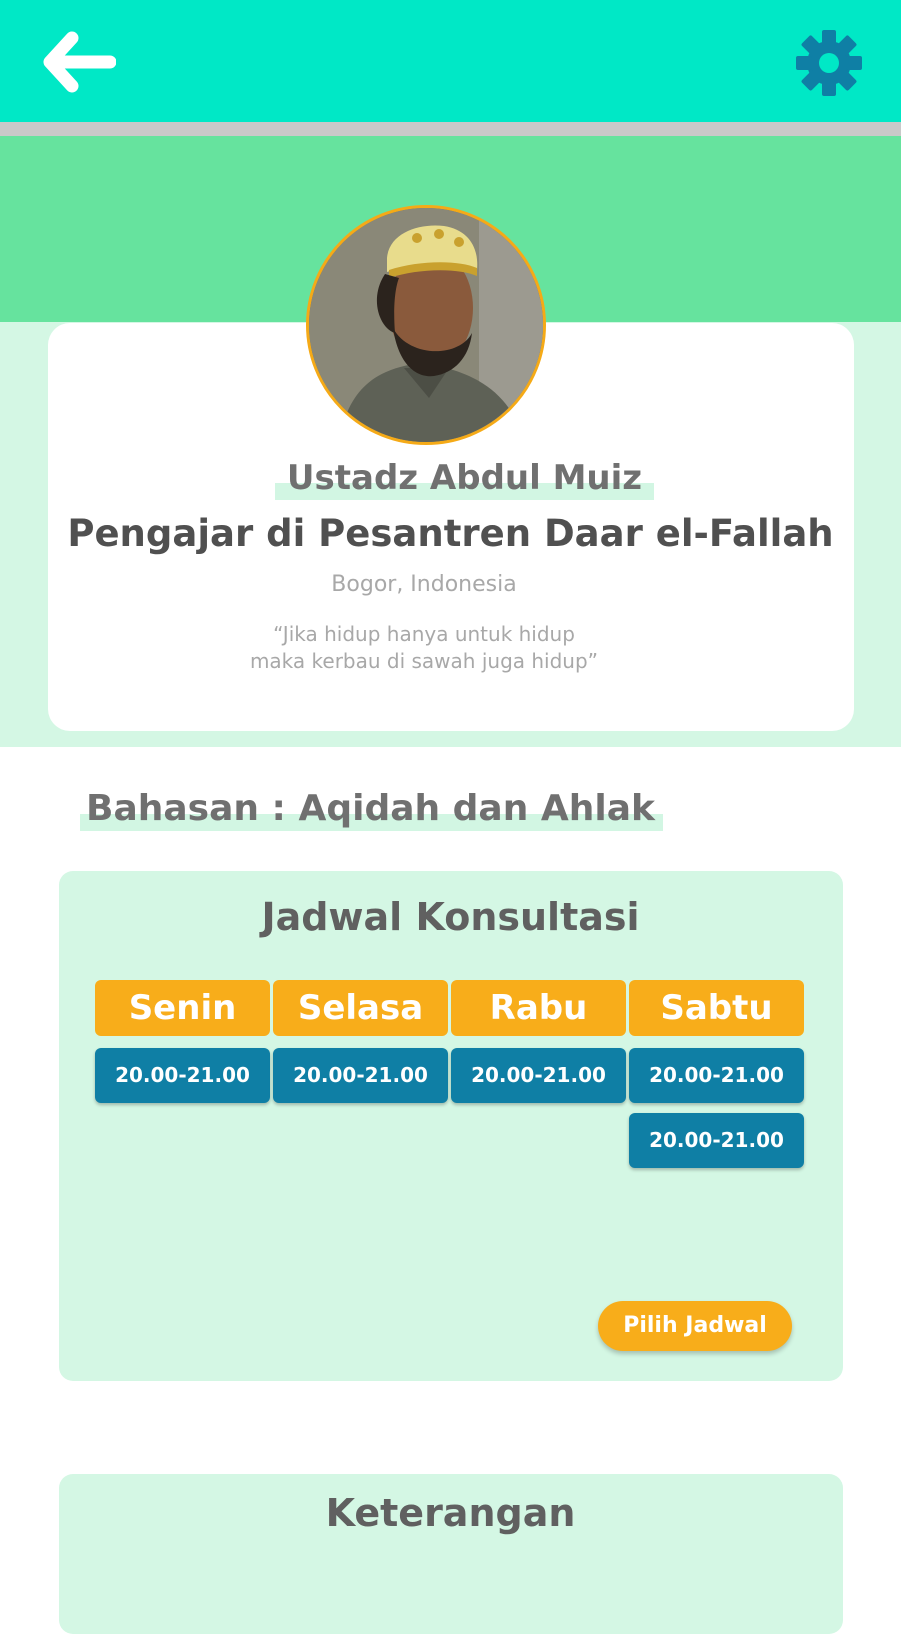  Describe the element at coordinates (695, 1326) in the screenshot. I see `pick-schedule-button: Pilih Jadwal` at that location.